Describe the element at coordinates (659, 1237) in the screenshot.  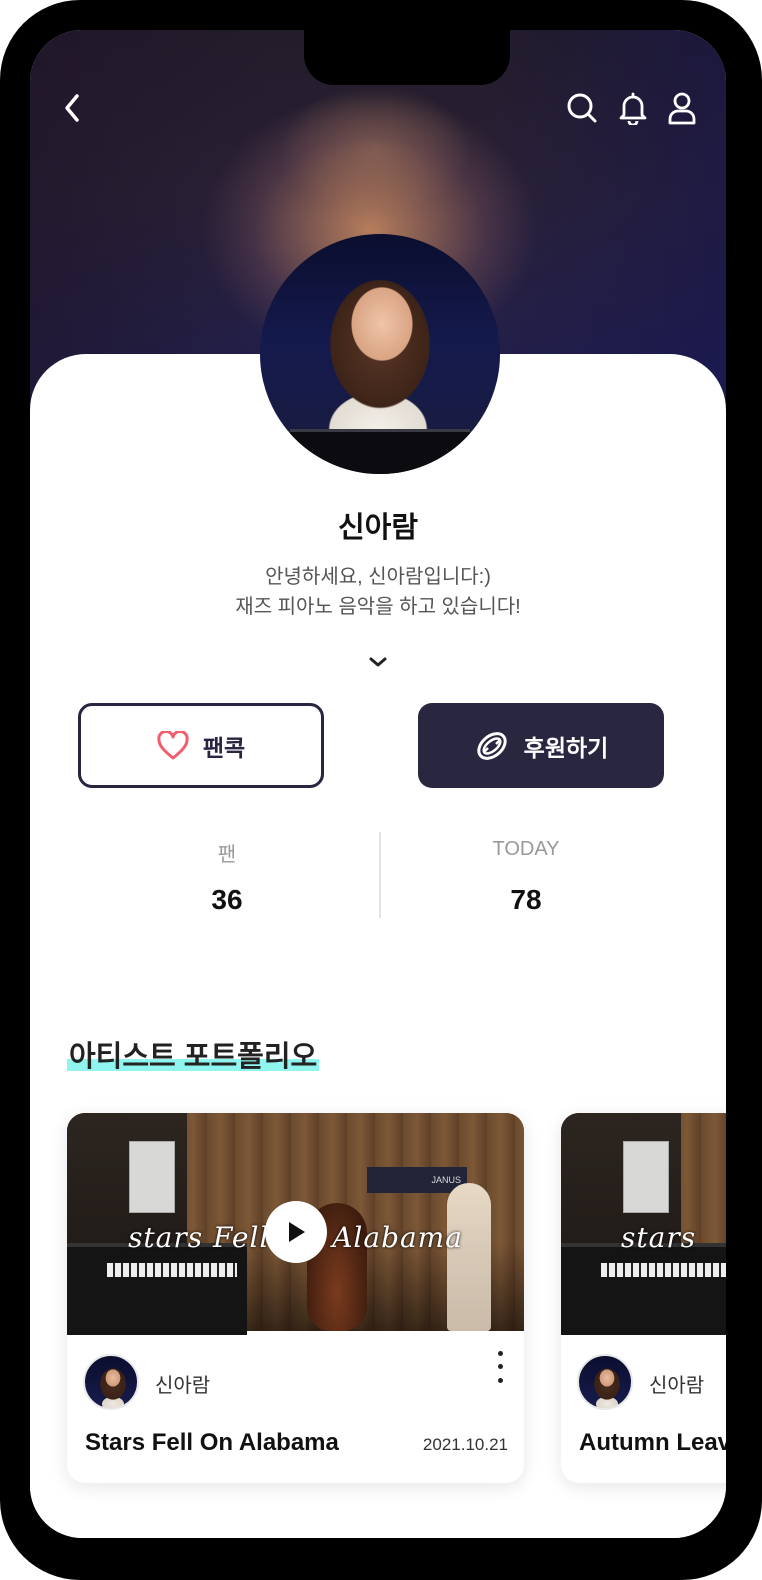
I see `thumbnail-overlay-text: stars` at that location.